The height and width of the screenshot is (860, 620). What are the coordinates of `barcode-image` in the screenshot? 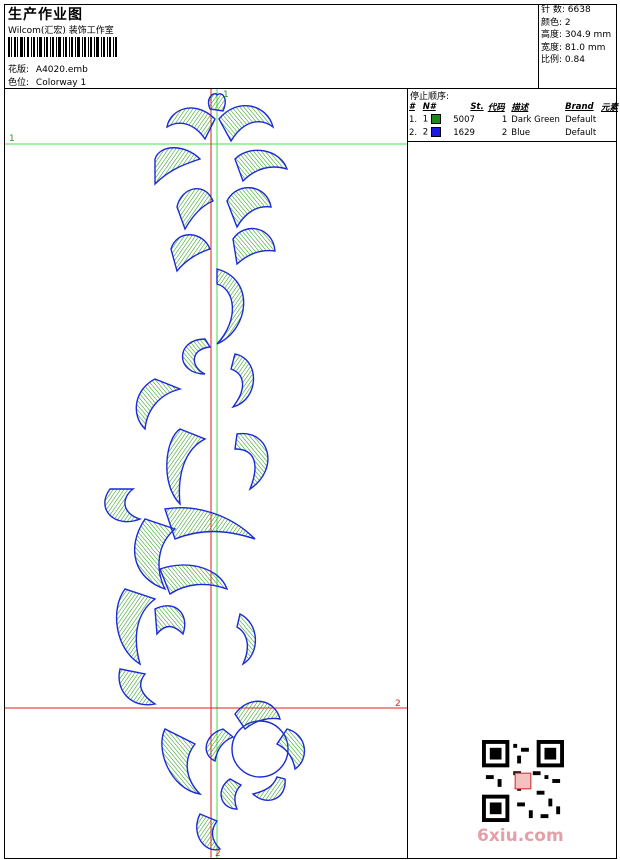 It's located at (62, 47).